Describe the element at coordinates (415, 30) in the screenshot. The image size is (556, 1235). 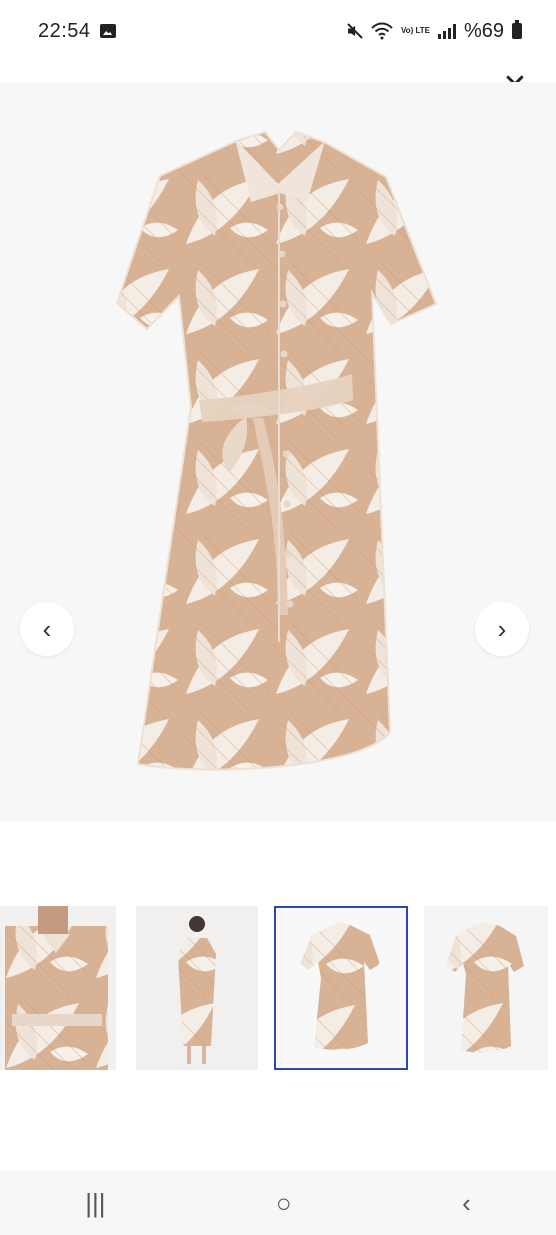
I see `volte-icon: Vo) LTE` at that location.